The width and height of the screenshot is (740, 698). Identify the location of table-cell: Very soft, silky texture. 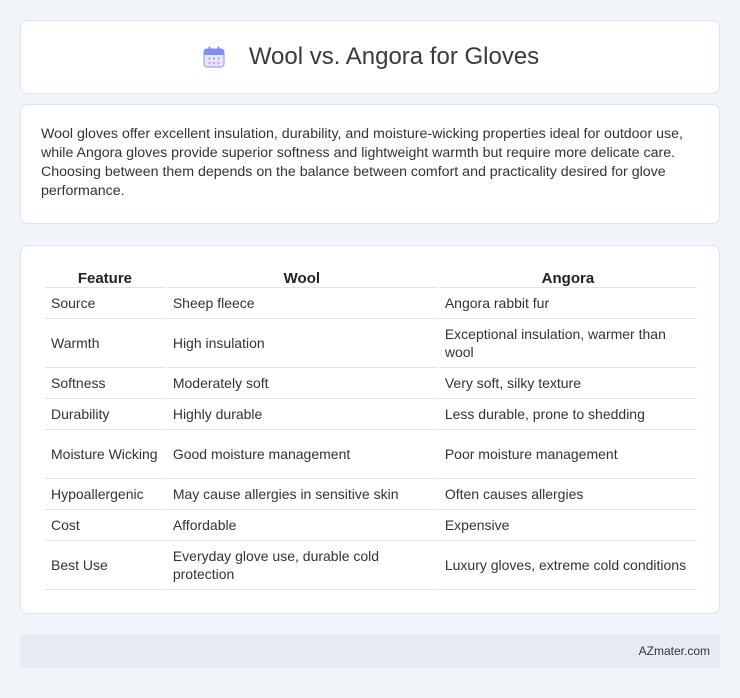
(567, 383).